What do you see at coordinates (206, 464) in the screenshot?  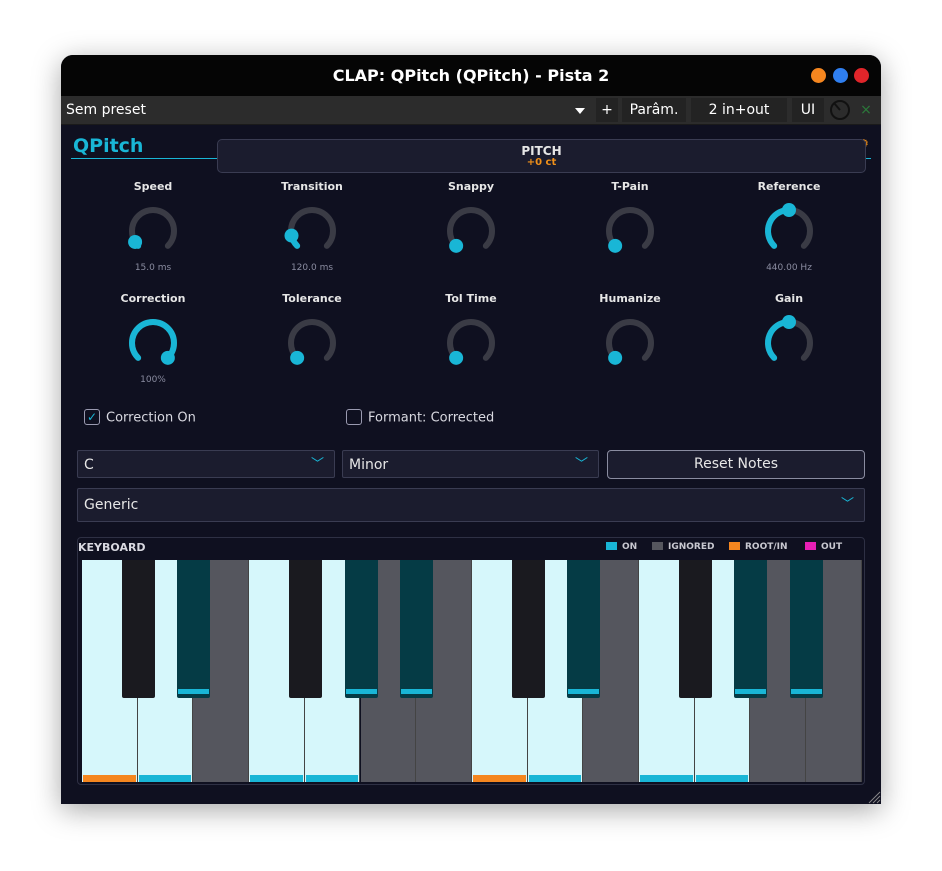 I see `key-select: C ﹀` at bounding box center [206, 464].